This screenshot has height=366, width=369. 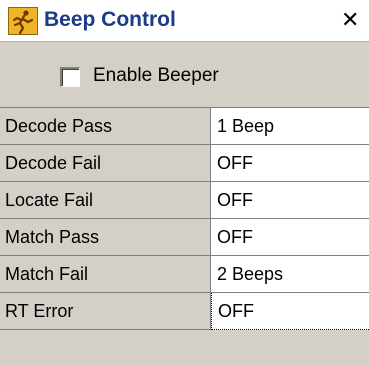 What do you see at coordinates (156, 76) in the screenshot?
I see `enable-beeper-label: Enable Beeper` at bounding box center [156, 76].